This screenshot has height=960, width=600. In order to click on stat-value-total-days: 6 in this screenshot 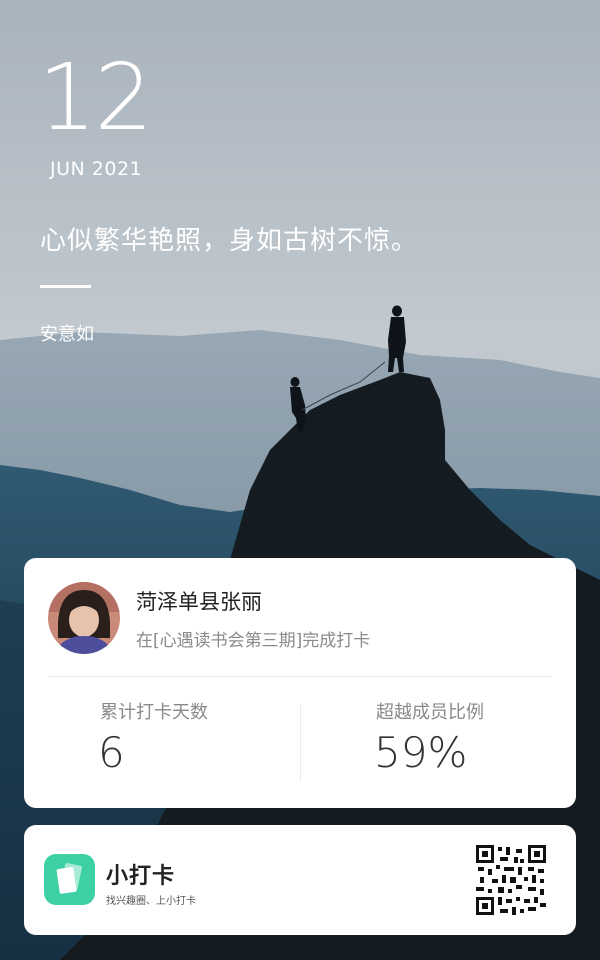, I will do `click(111, 752)`.